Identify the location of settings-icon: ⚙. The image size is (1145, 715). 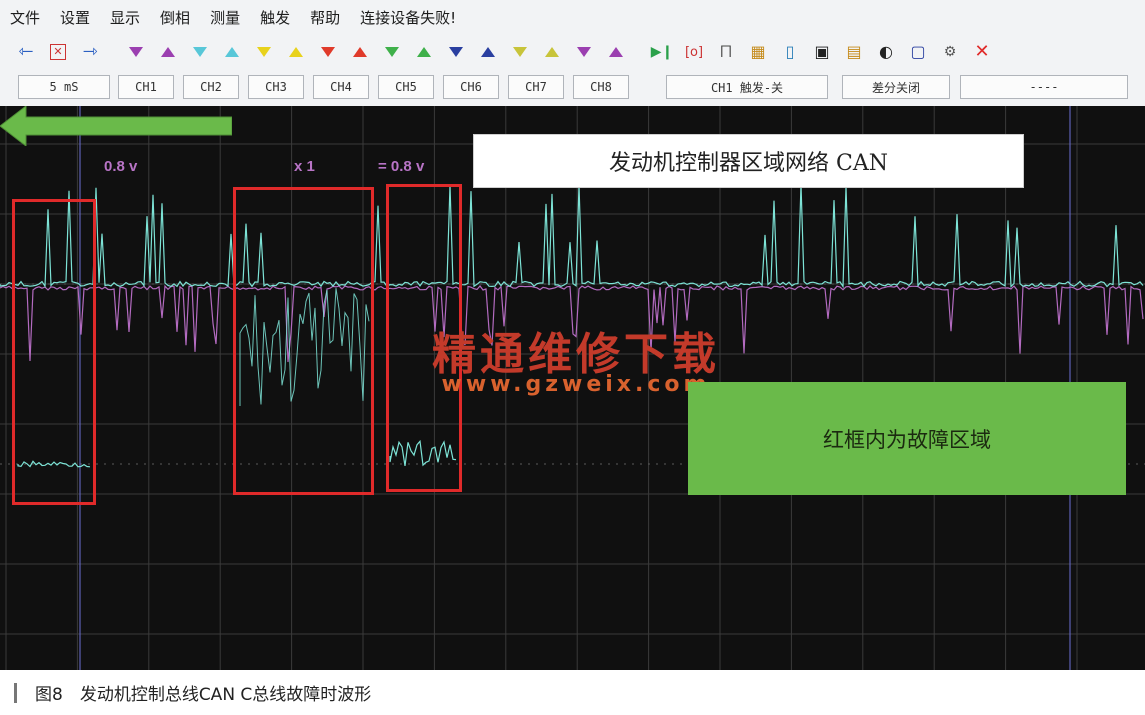
(950, 52).